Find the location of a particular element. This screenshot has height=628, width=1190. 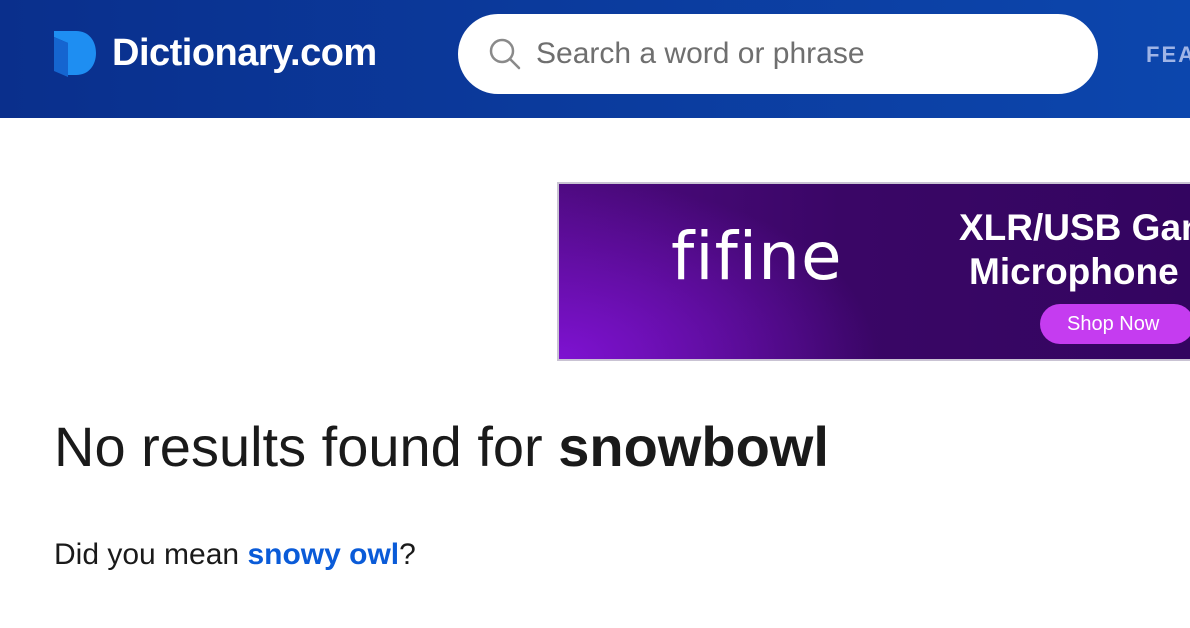

search-bar is located at coordinates (778, 54).